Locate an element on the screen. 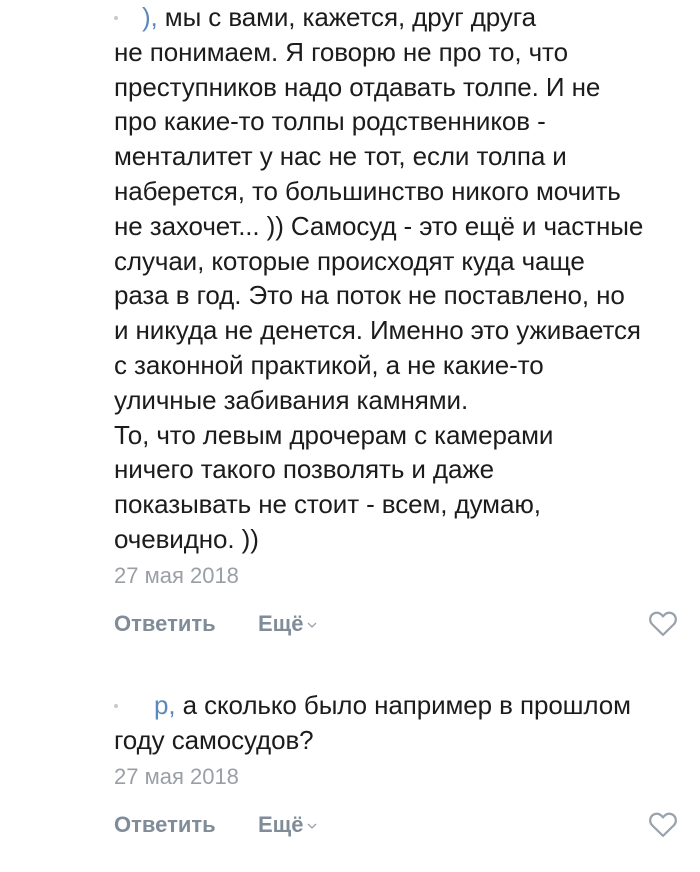 The height and width of the screenshot is (872, 700). author-mention-link: ), is located at coordinates (150, 17).